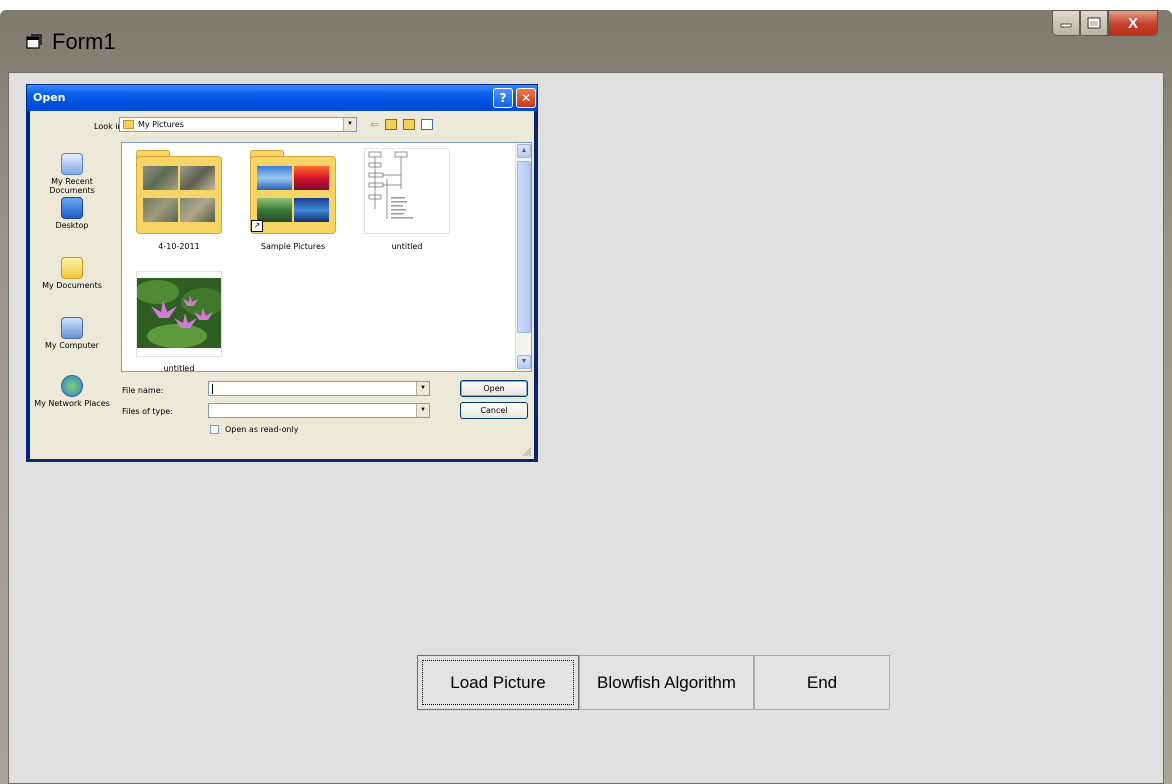 This screenshot has height=784, width=1172. I want to click on file-item-folder-shortcut: ↗ Sample Pictures, so click(288, 203).